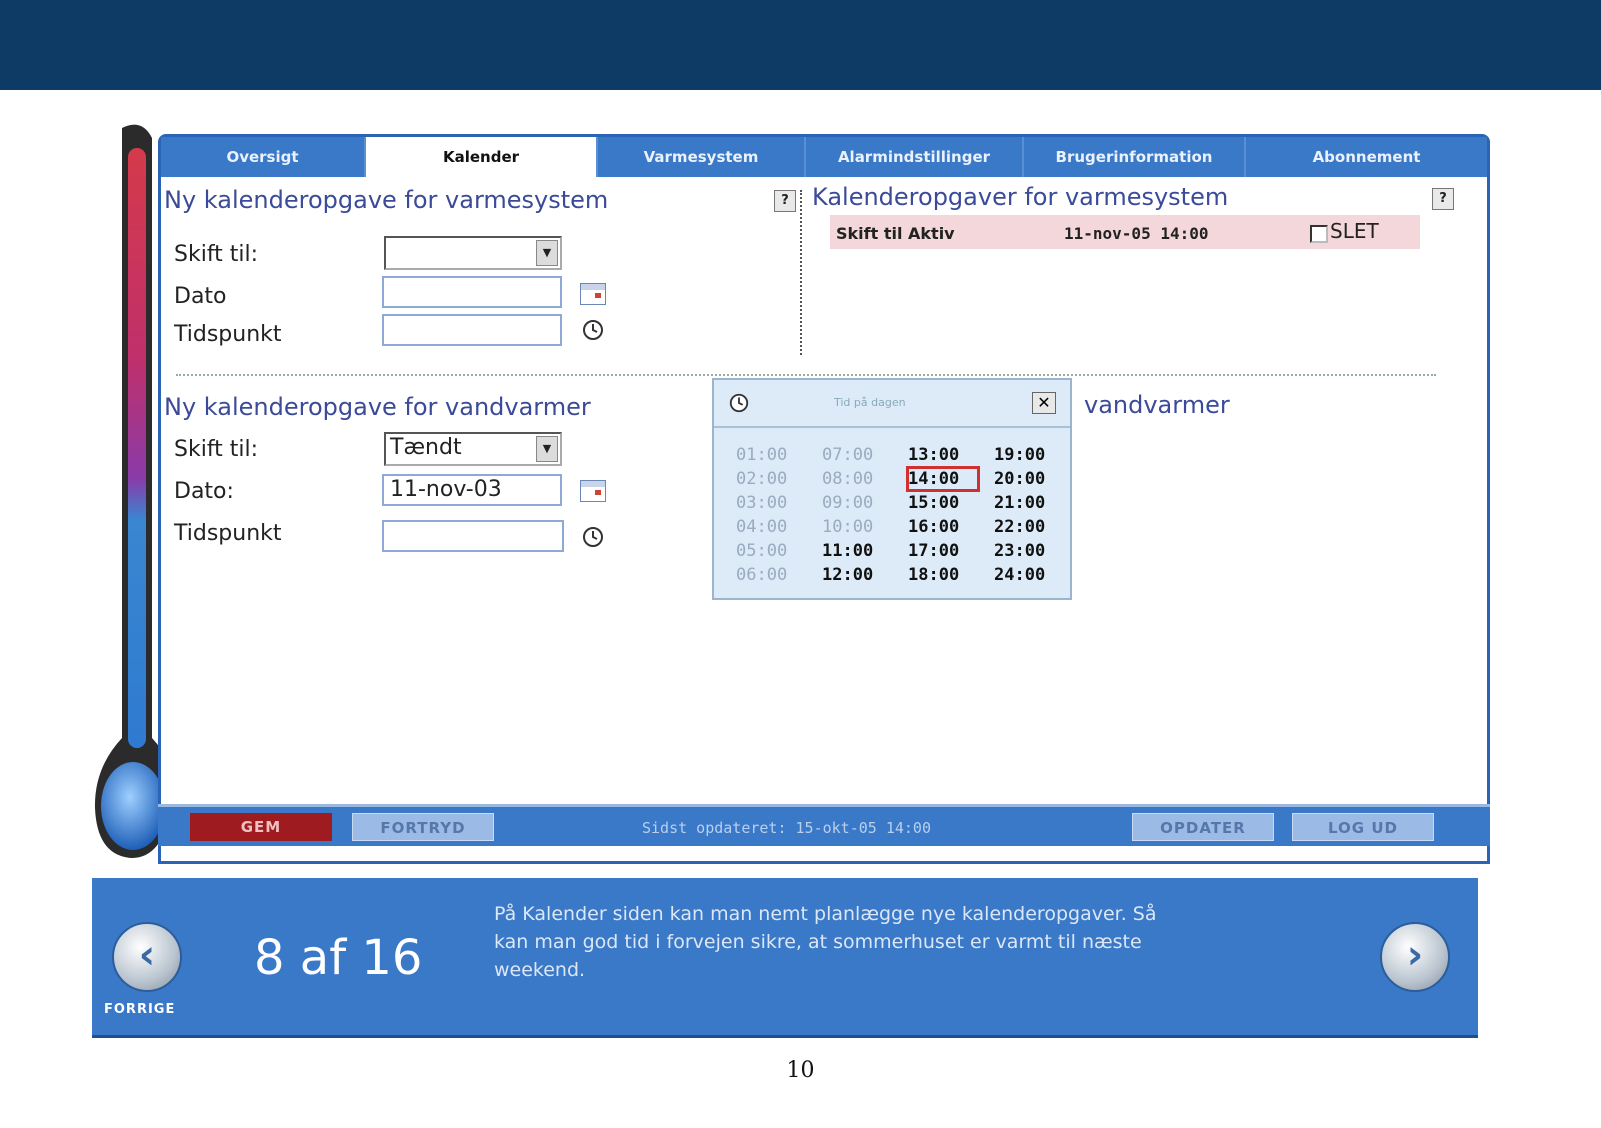 This screenshot has width=1601, height=1128. I want to click on popup-header: Tid på dagen ✕, so click(892, 404).